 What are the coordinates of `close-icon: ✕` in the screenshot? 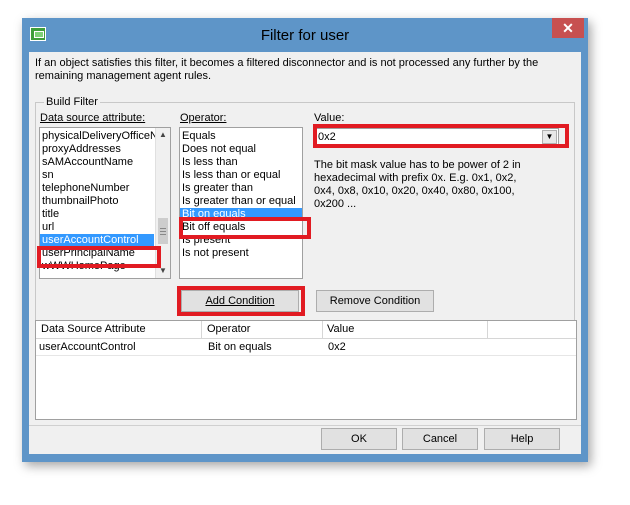 It's located at (568, 28).